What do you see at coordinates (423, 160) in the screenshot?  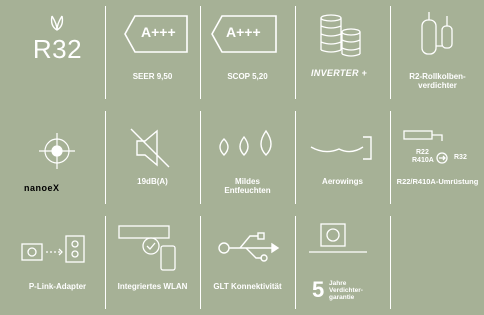 I see `old-refrigerant-r410a: R410A` at bounding box center [423, 160].